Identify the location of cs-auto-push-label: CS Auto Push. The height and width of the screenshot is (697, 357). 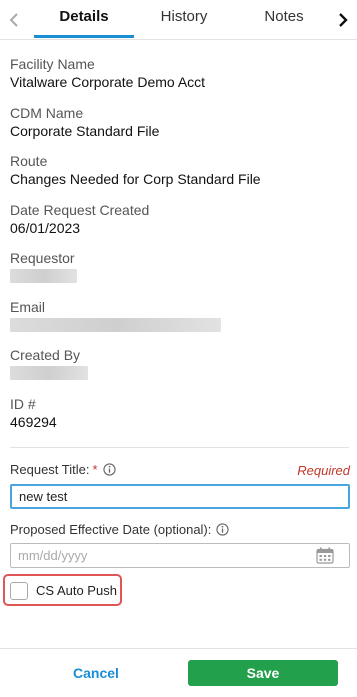
(76, 590).